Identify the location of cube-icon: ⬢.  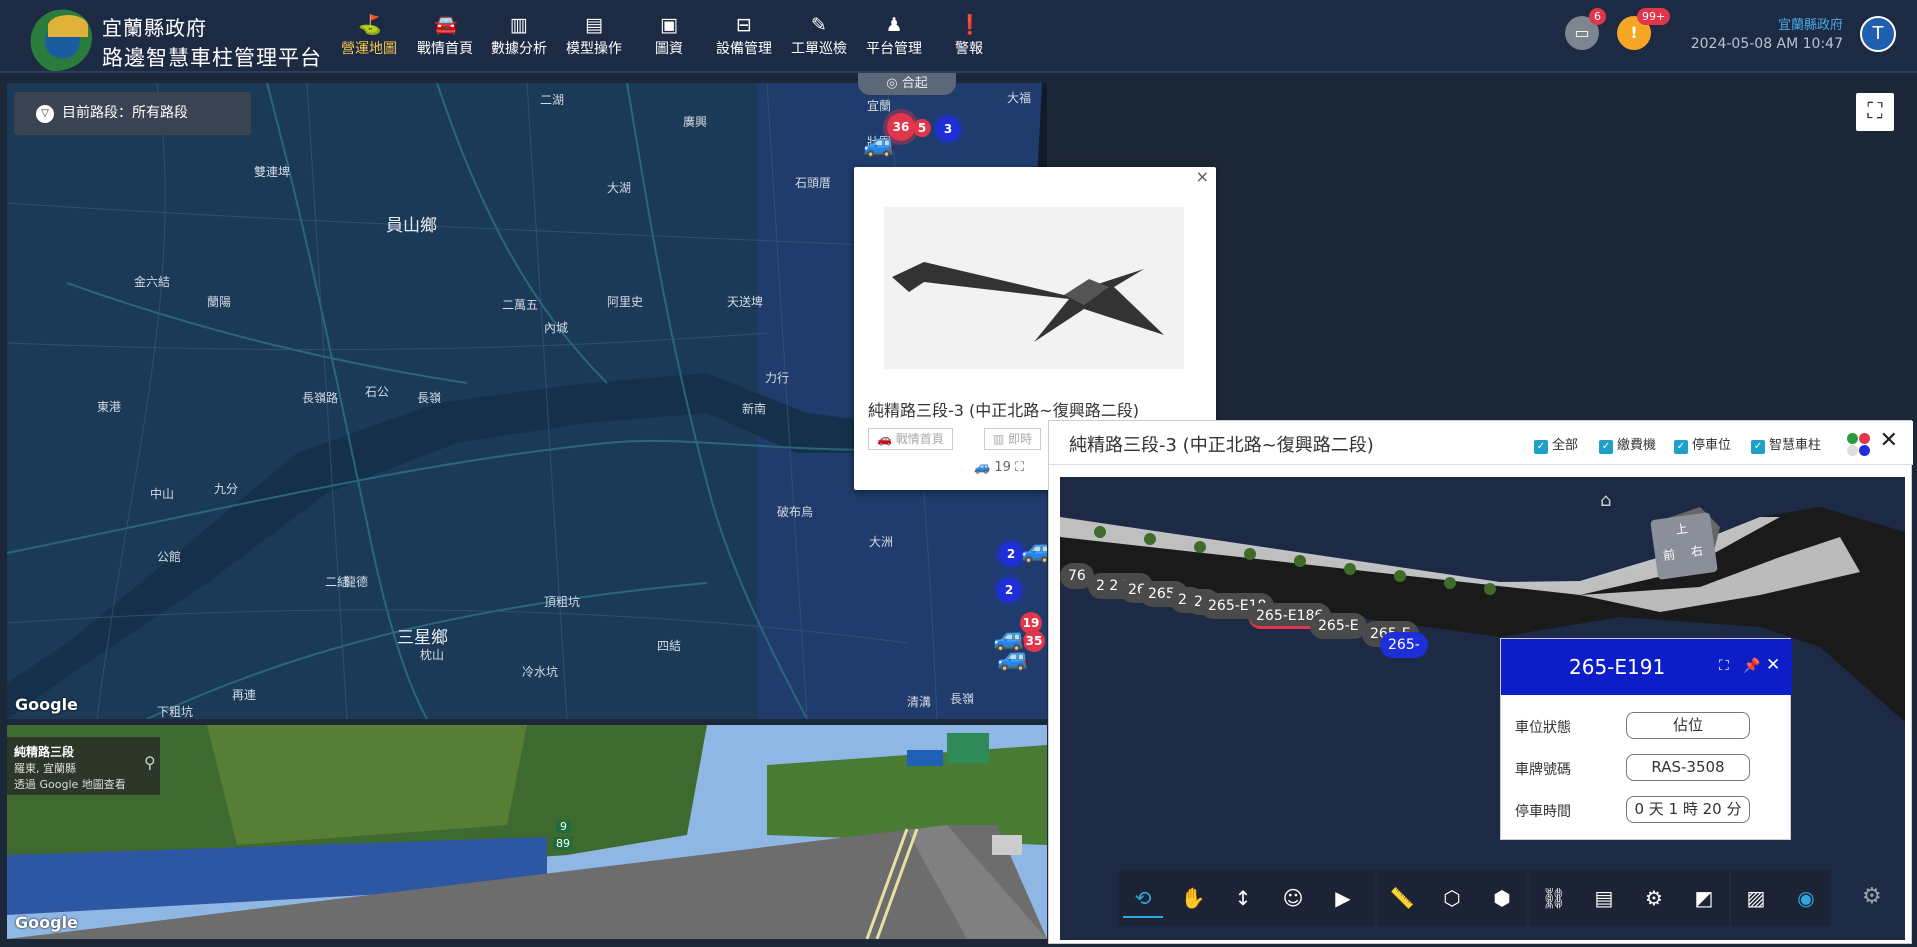
(1502, 898).